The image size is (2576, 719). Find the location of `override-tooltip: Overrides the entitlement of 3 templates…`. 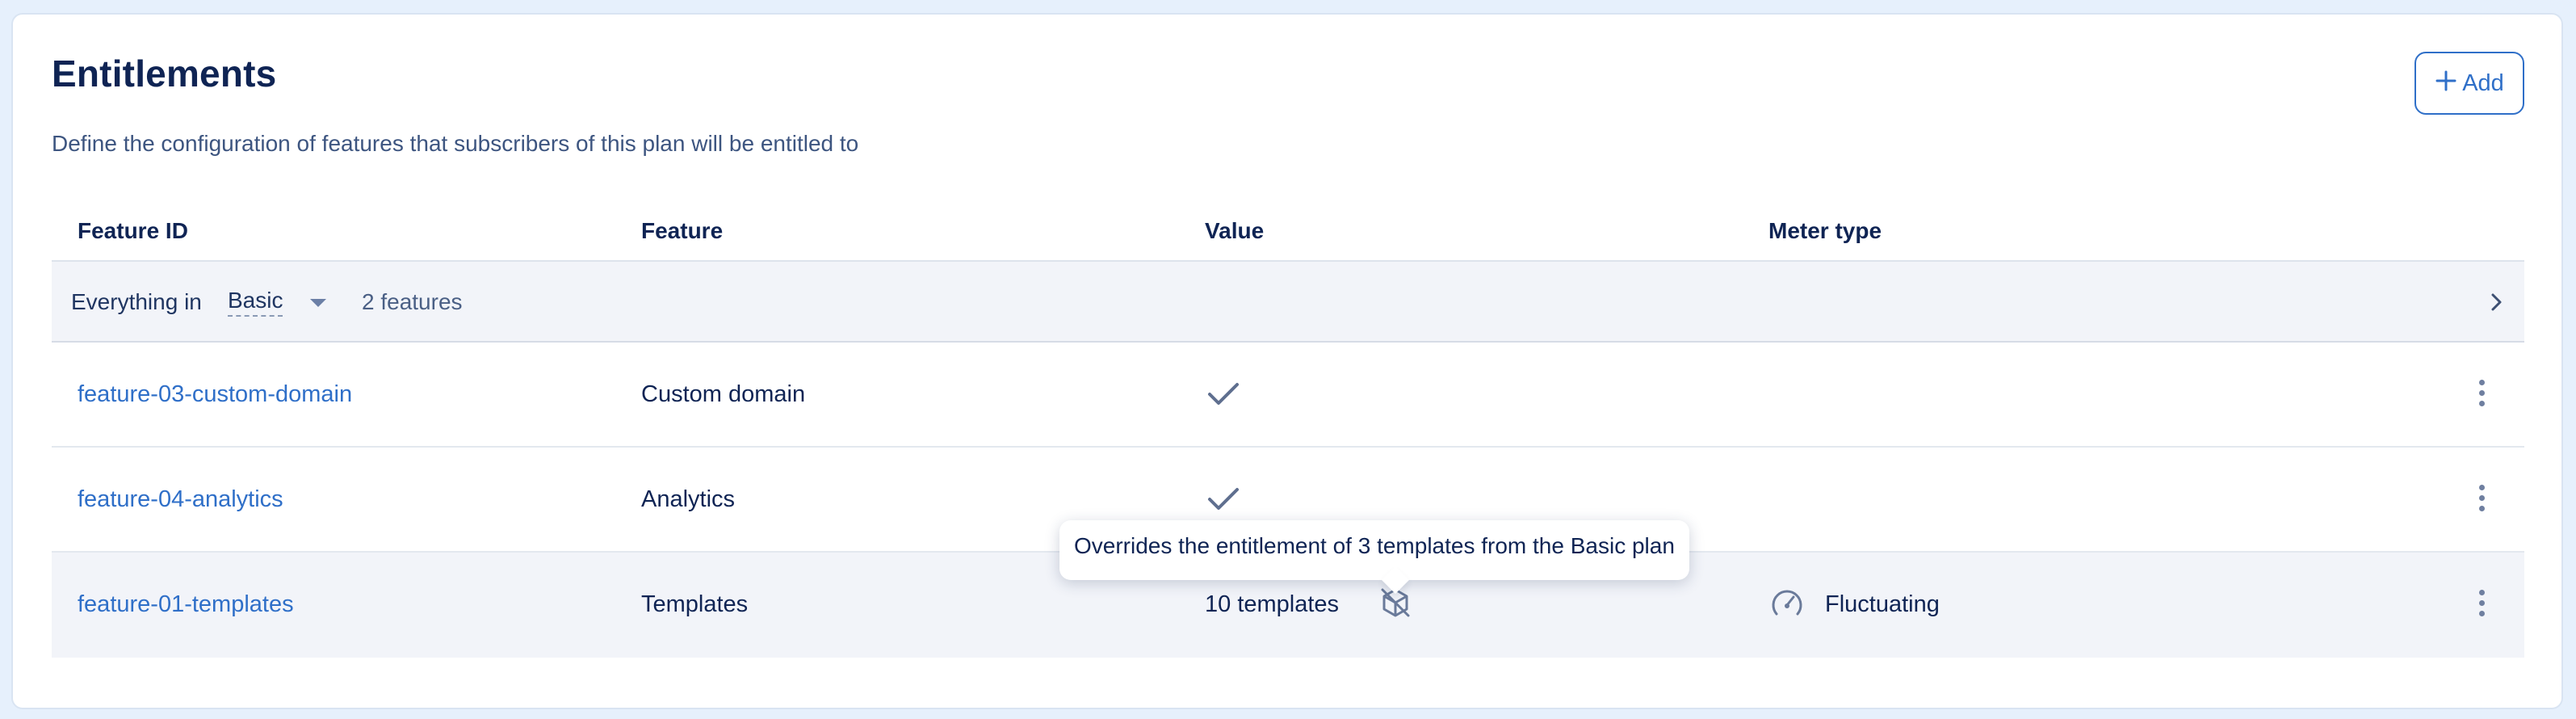

override-tooltip: Overrides the entitlement of 3 templates… is located at coordinates (1374, 557).